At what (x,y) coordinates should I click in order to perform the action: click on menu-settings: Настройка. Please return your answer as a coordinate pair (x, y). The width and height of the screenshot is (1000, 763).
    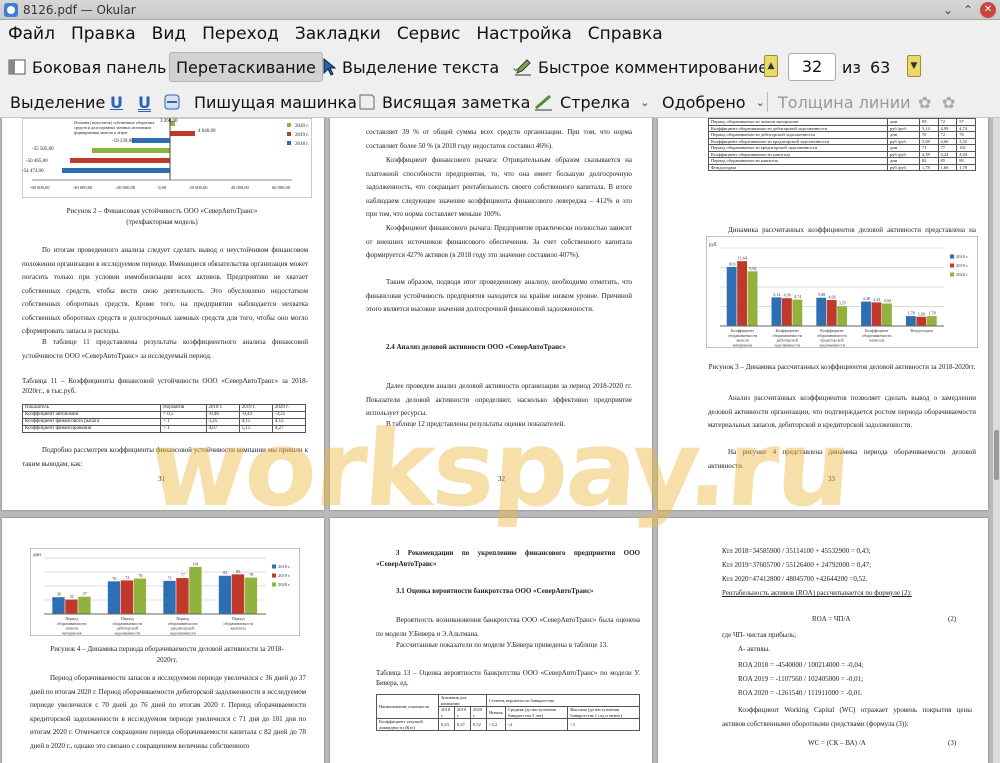
    Looking at the image, I should click on (523, 34).